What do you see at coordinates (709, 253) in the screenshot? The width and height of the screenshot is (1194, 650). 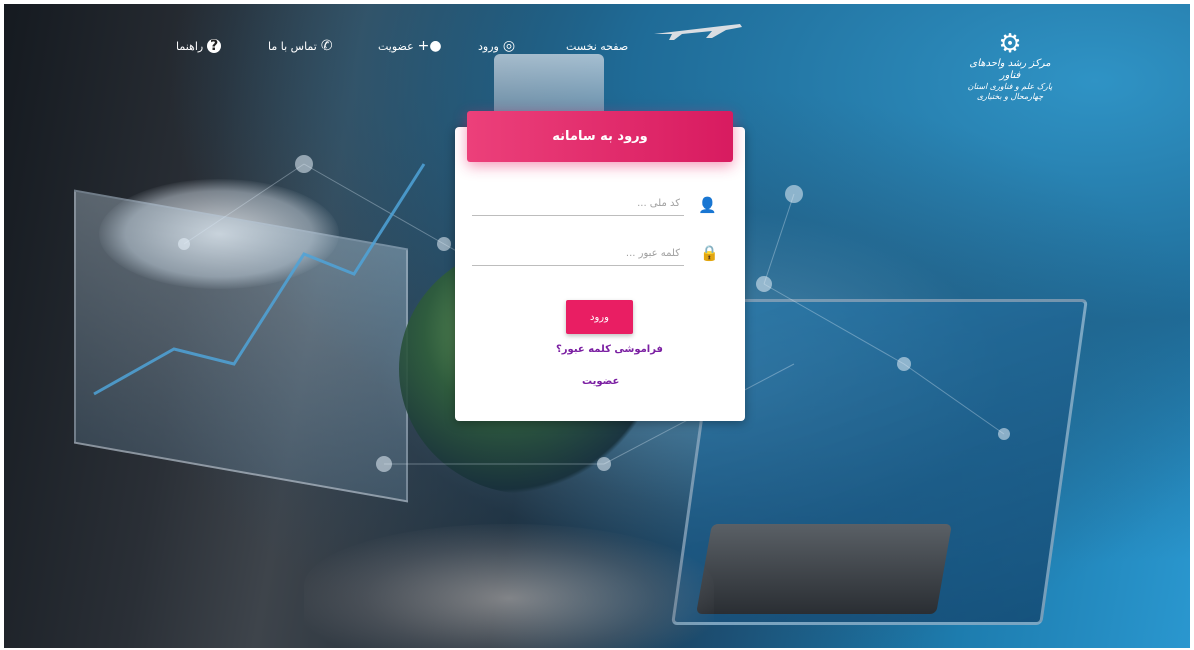 I see `lock-icon: 🔒` at bounding box center [709, 253].